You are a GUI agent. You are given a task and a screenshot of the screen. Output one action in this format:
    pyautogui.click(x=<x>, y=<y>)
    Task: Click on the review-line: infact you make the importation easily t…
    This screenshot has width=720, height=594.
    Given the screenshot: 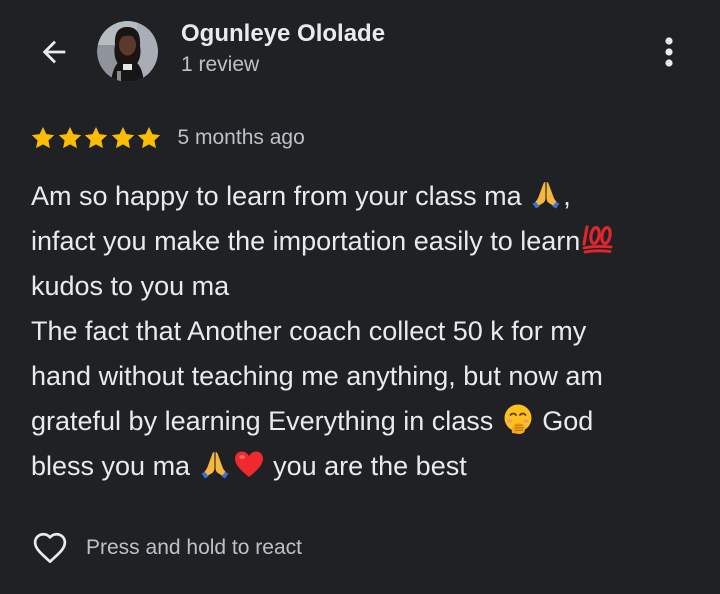 What is the action you would take?
    pyautogui.click(x=361, y=241)
    